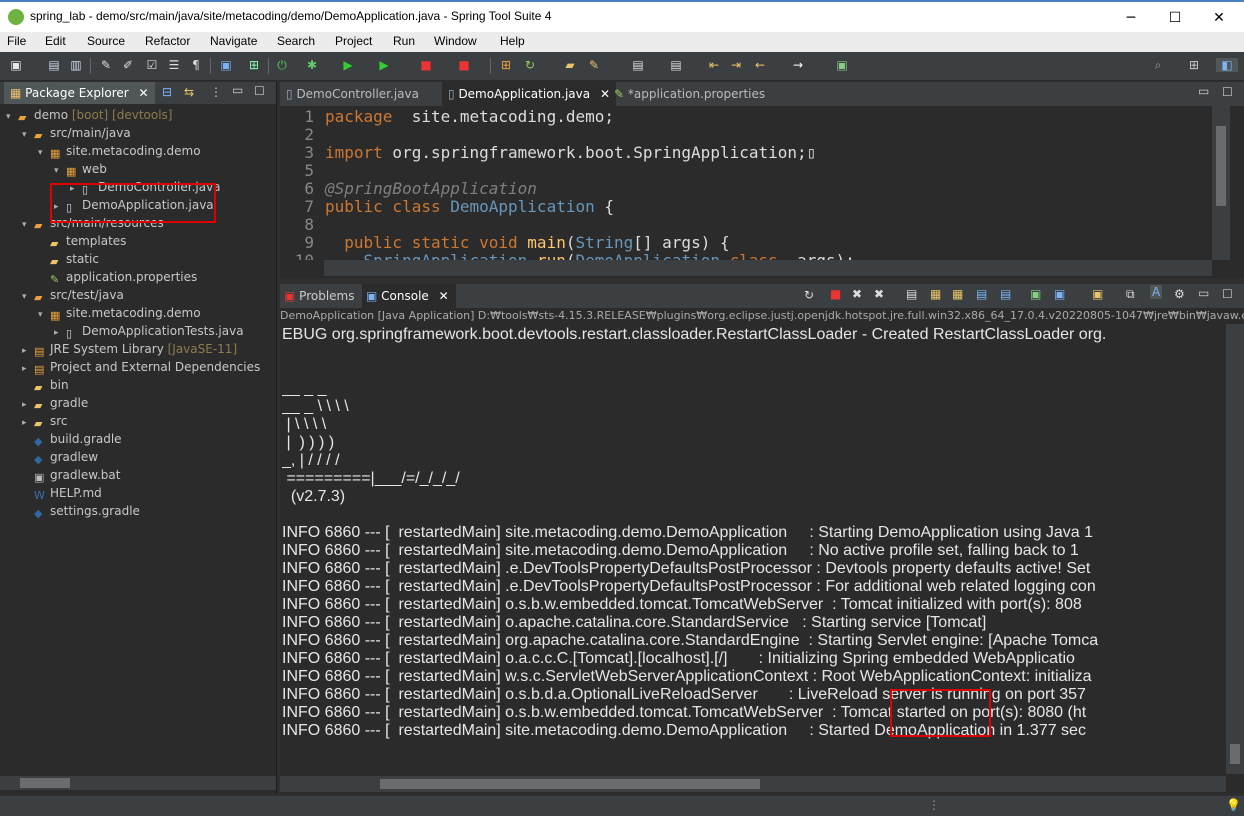  What do you see at coordinates (129, 349) in the screenshot?
I see `tree-item: ▸ ▤ JRE System Library [JavaSE-11]` at bounding box center [129, 349].